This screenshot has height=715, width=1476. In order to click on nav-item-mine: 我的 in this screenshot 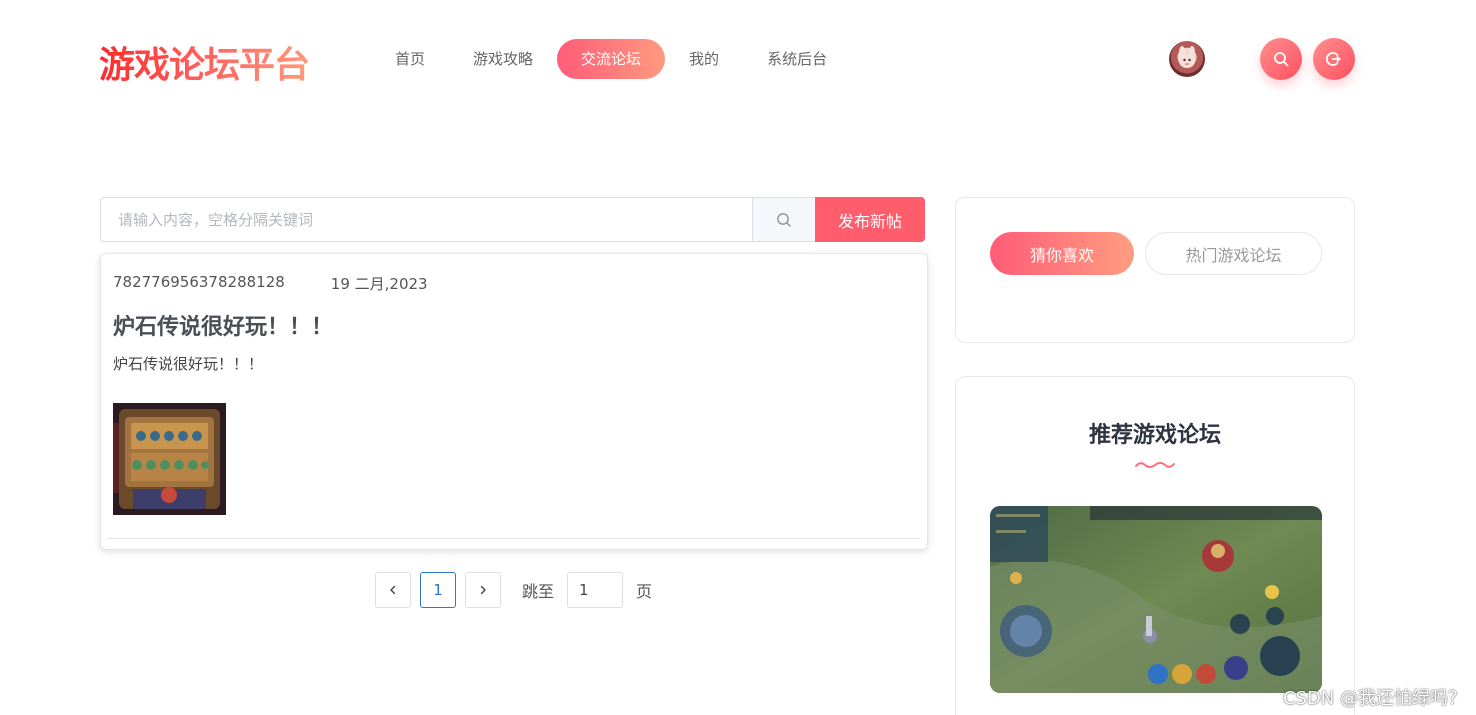, I will do `click(704, 59)`.